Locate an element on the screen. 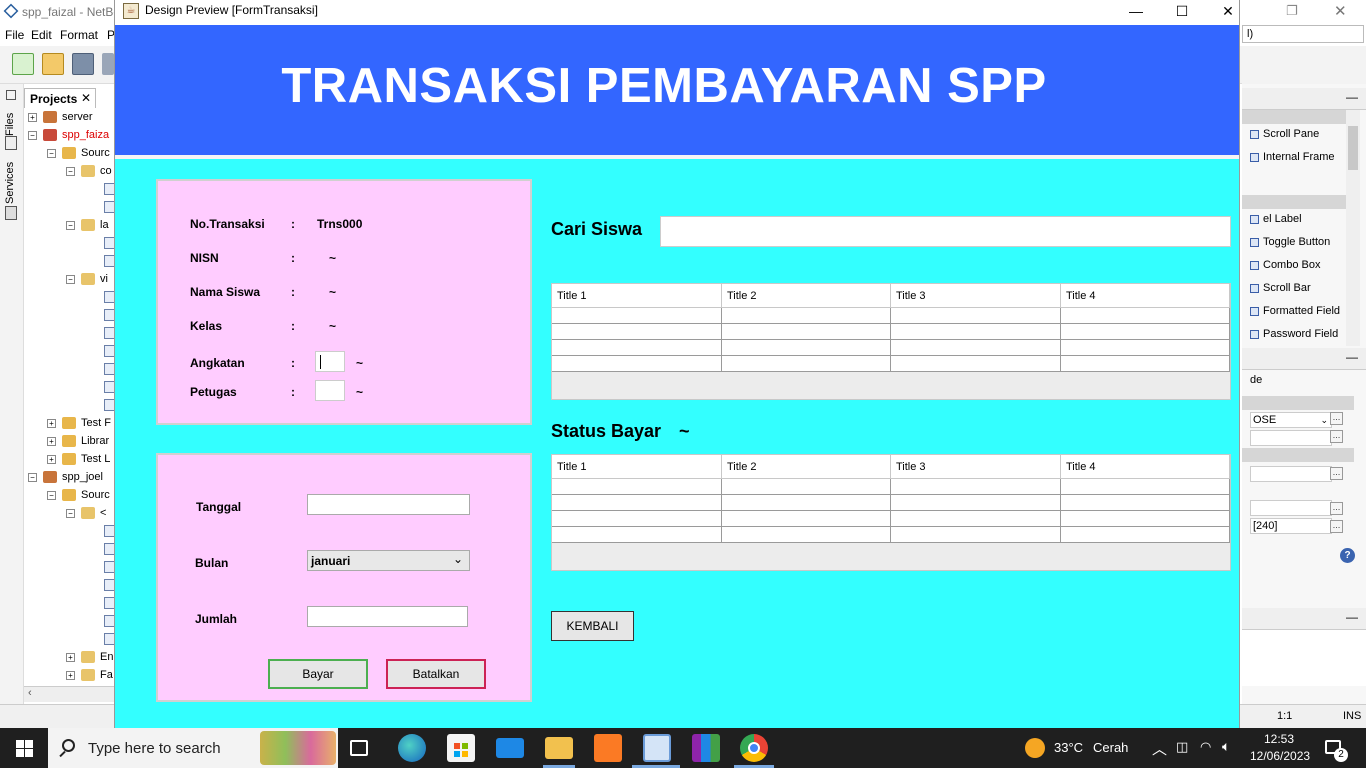 The image size is (1366, 768). close-button: ✕ is located at coordinates (1228, 12).